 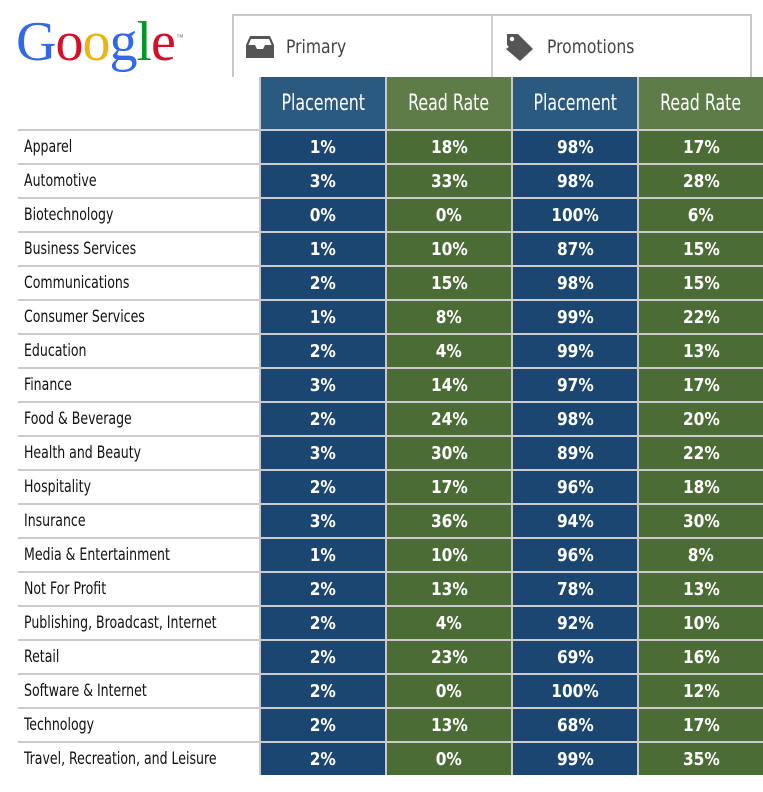 What do you see at coordinates (144, 42) in the screenshot?
I see `logo-letter: l` at bounding box center [144, 42].